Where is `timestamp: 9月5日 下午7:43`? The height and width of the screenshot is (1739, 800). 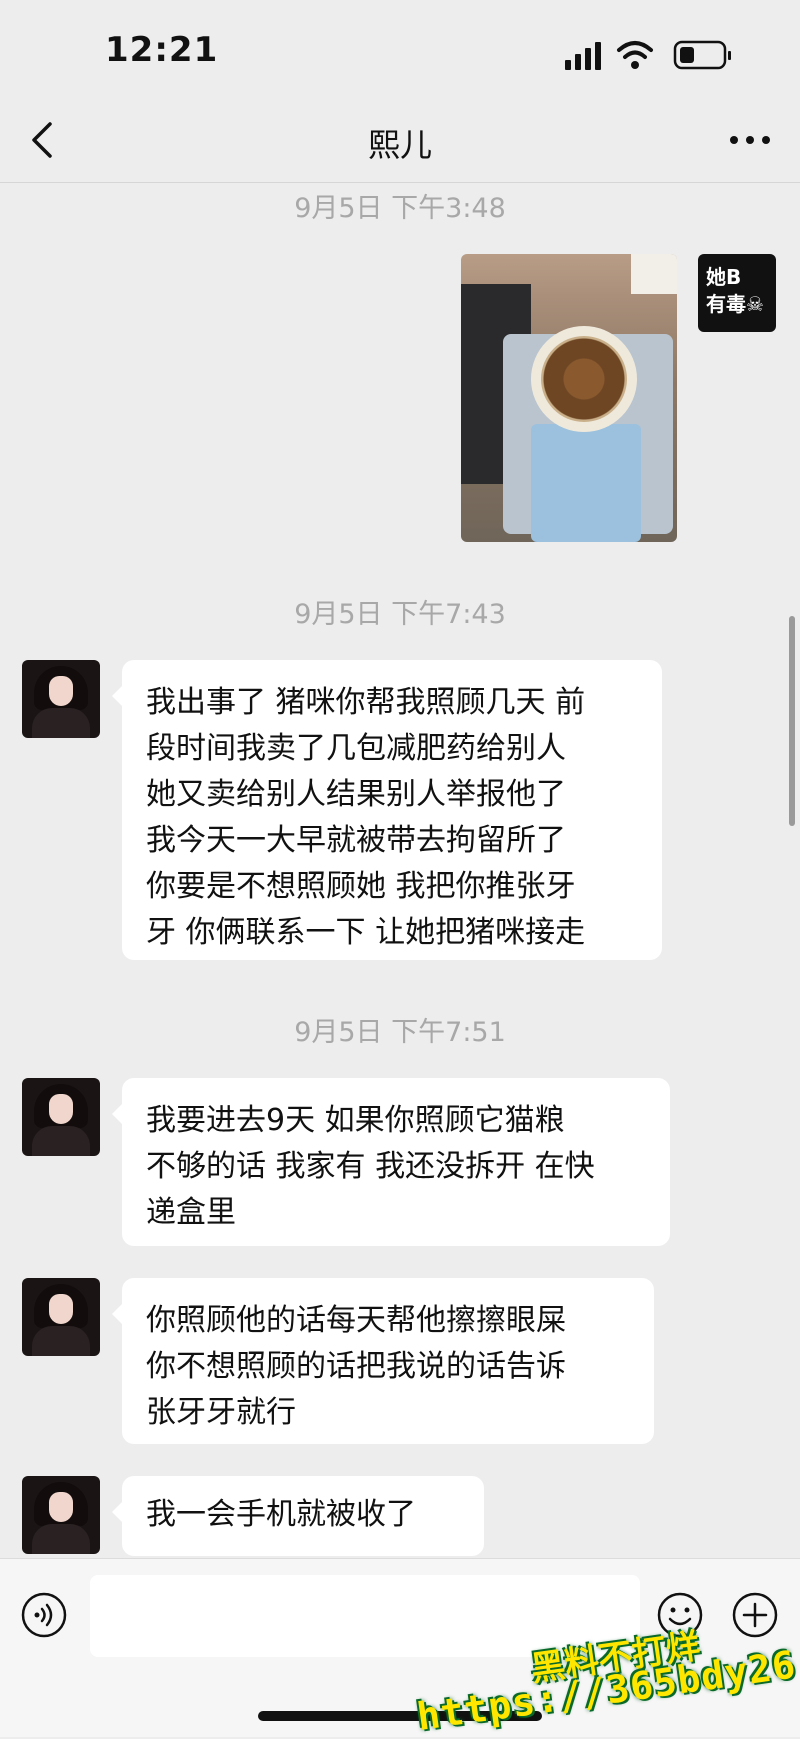 timestamp: 9月5日 下午7:43 is located at coordinates (400, 614).